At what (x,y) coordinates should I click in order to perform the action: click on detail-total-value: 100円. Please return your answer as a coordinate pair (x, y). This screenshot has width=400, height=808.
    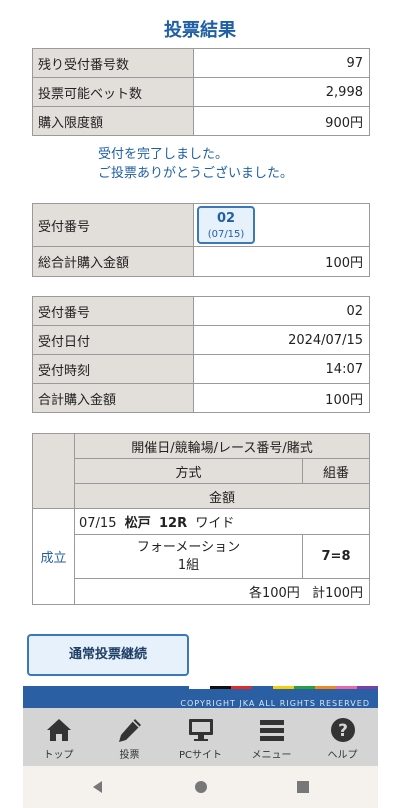
    Looking at the image, I should click on (281, 398).